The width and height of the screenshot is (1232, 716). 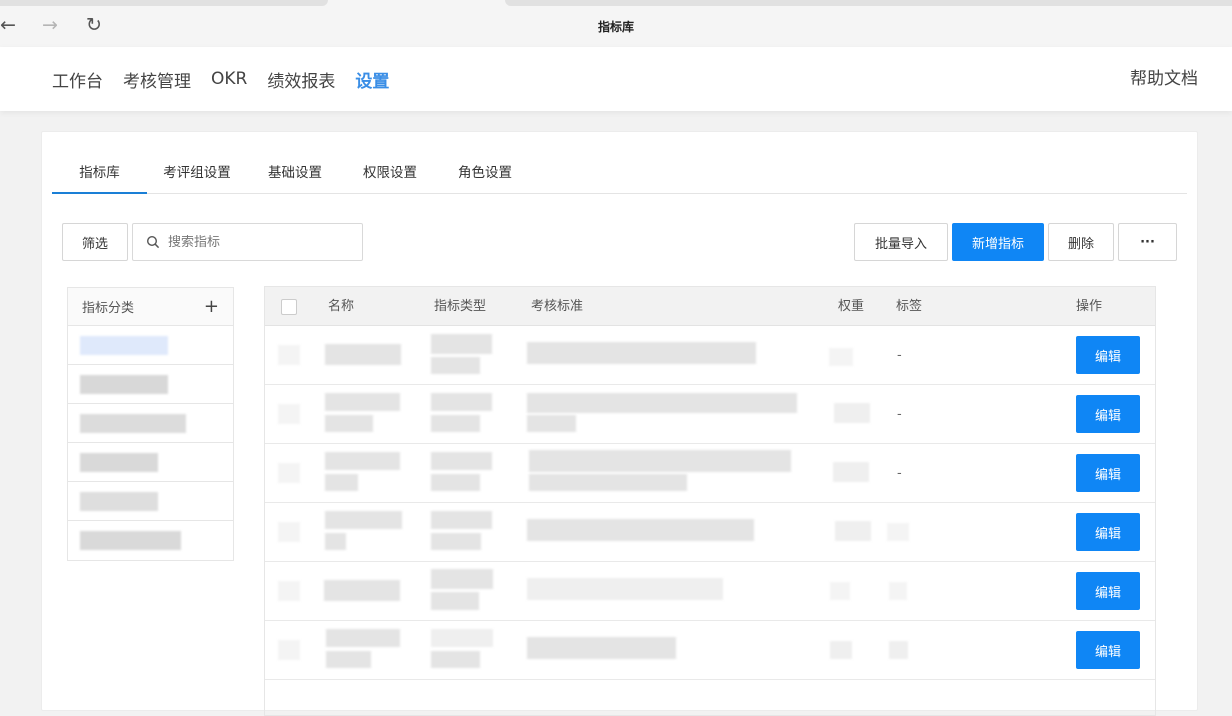 I want to click on nav-item-assessment: 考核管理, so click(x=157, y=79).